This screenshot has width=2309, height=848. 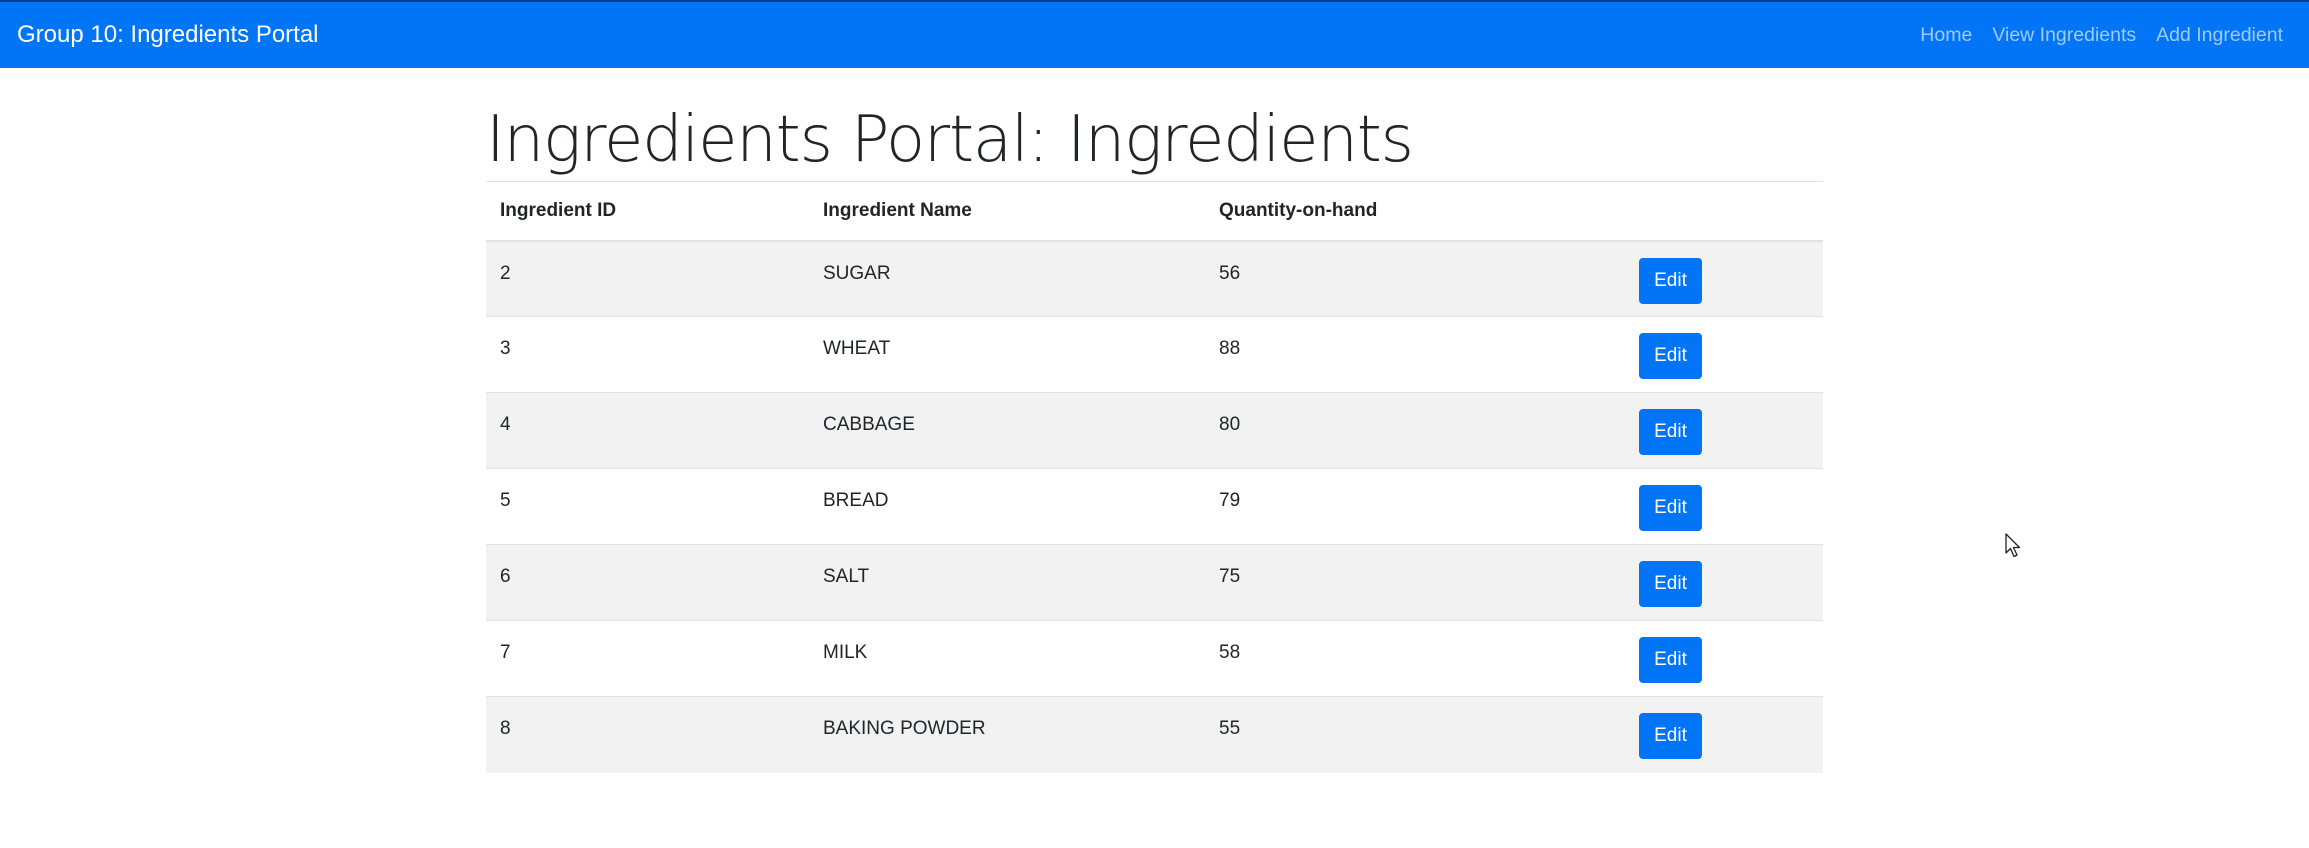 What do you see at coordinates (647, 658) in the screenshot?
I see `cell-ingredient-id: 7` at bounding box center [647, 658].